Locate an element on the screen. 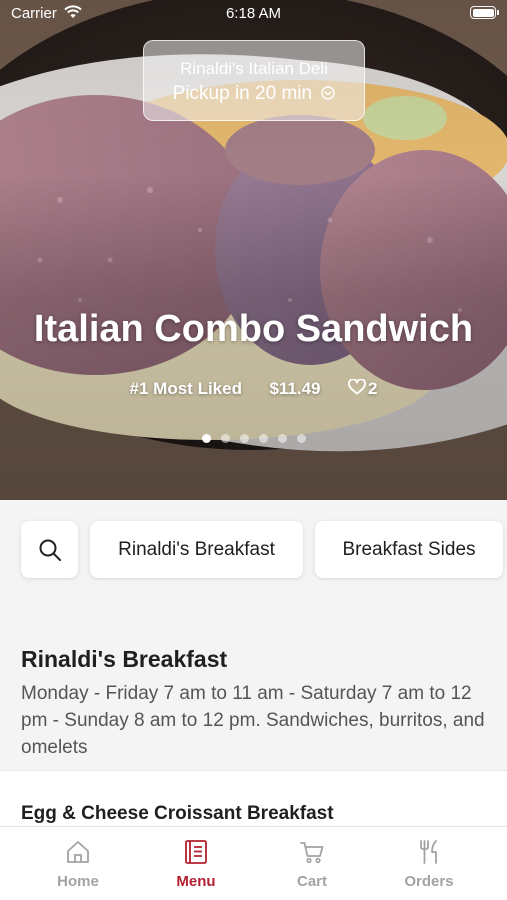  tab-menu: Menu is located at coordinates (196, 863).